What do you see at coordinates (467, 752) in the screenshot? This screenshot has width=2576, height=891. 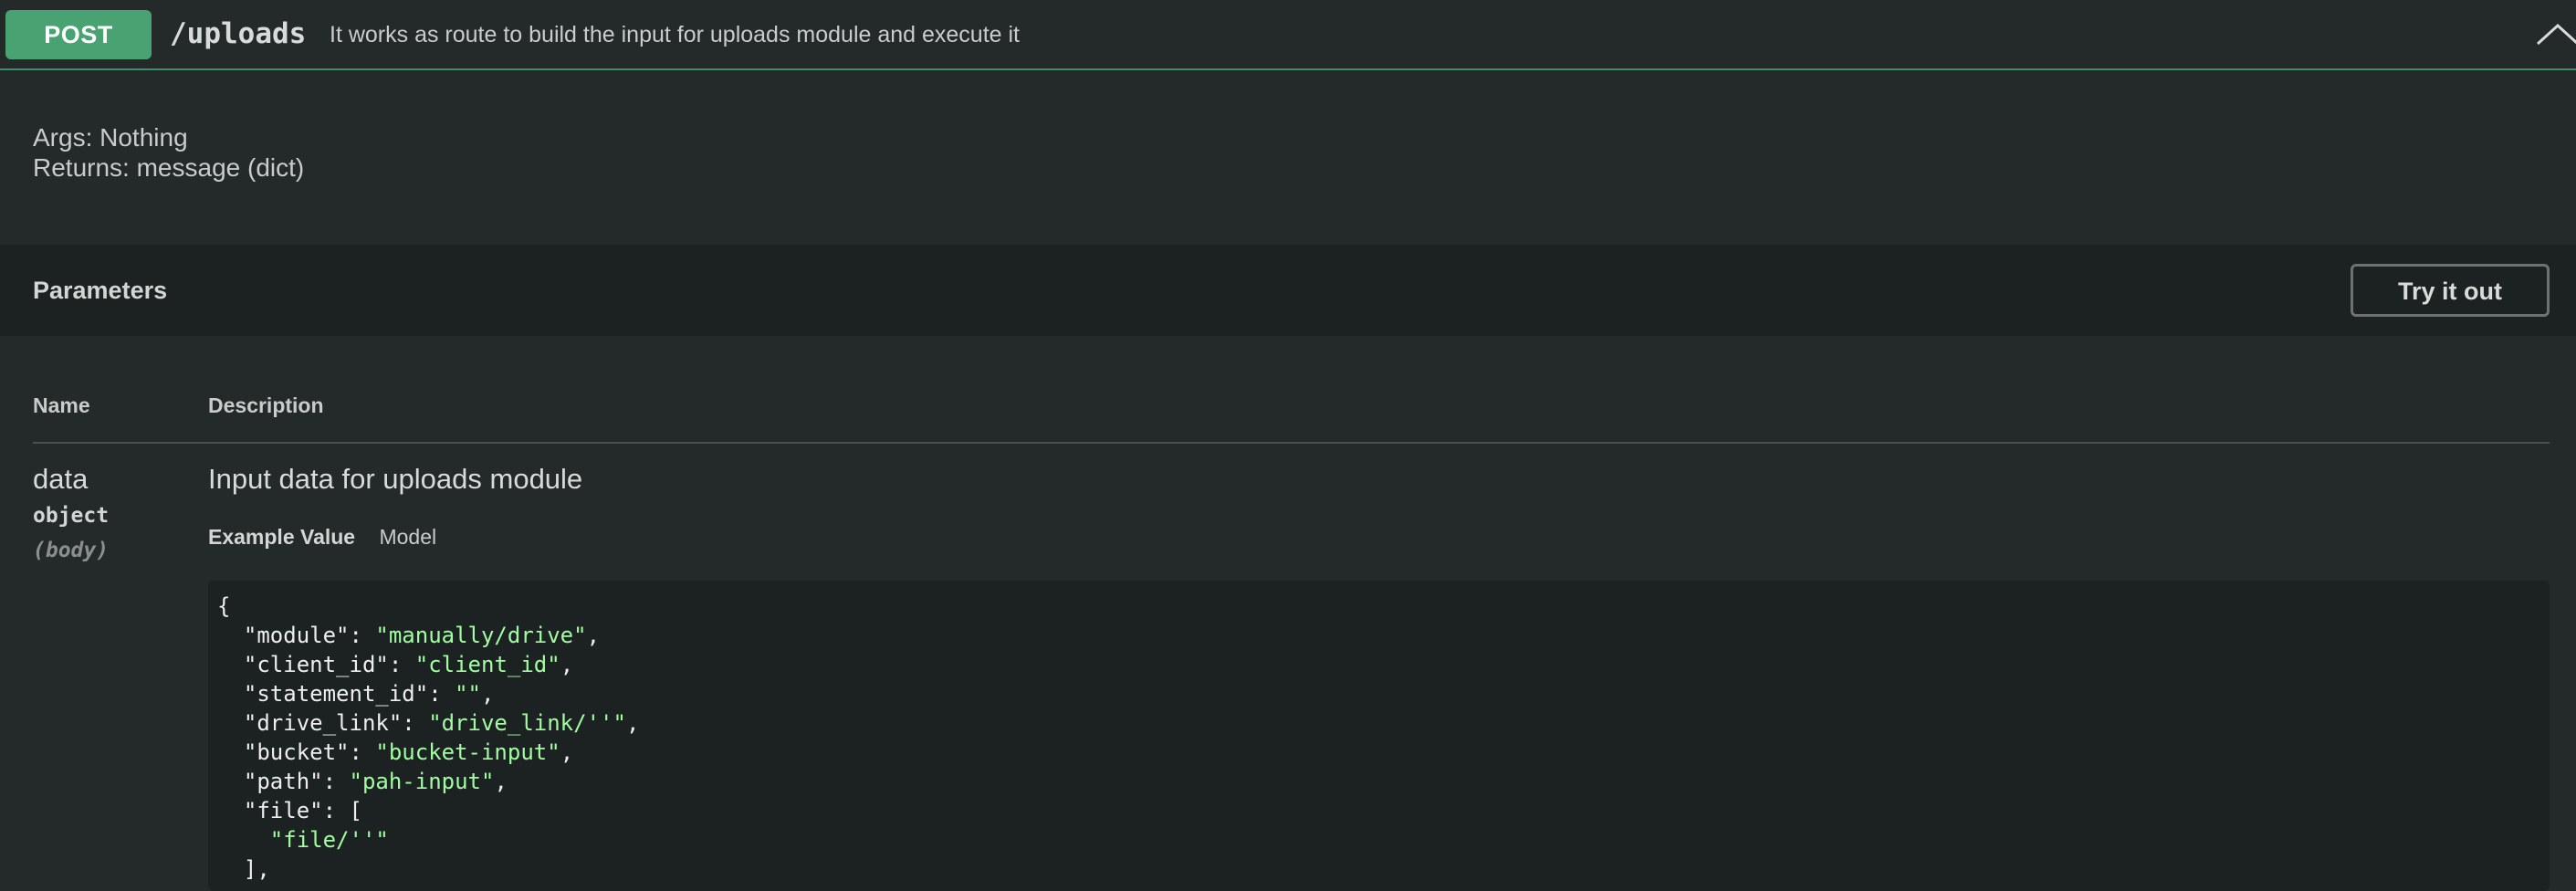 I see `code-string-value: "bucket-input"` at bounding box center [467, 752].